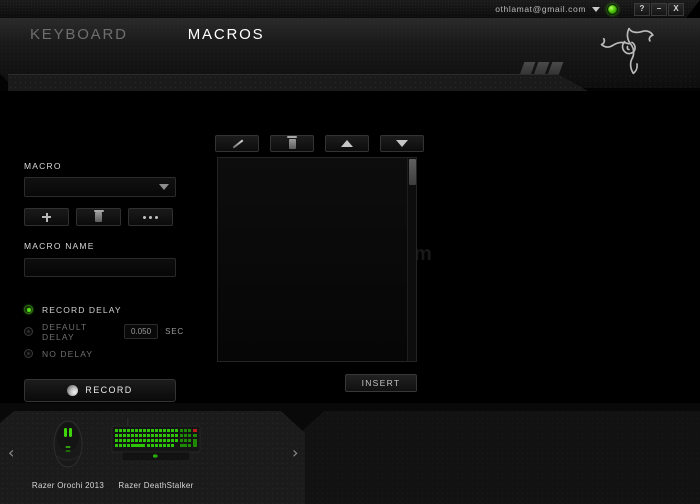 The width and height of the screenshot is (700, 504). What do you see at coordinates (141, 331) in the screenshot?
I see `default-delay-input: 0.050` at bounding box center [141, 331].